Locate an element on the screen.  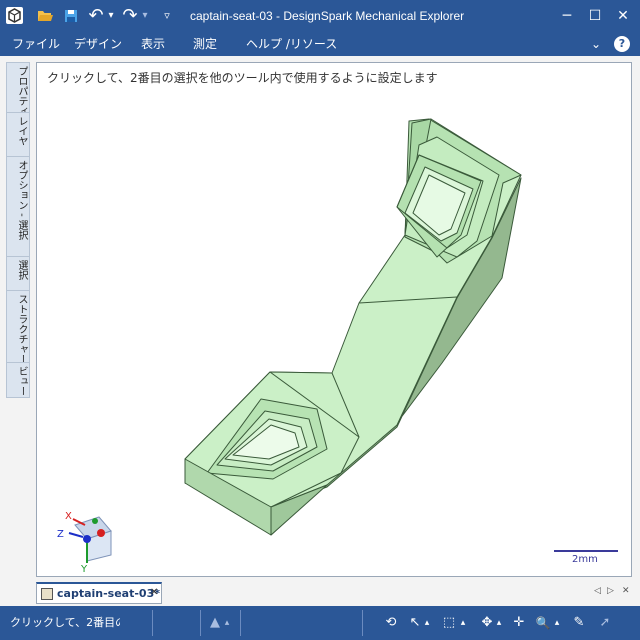
open-folder-icon is located at coordinates (45, 16).